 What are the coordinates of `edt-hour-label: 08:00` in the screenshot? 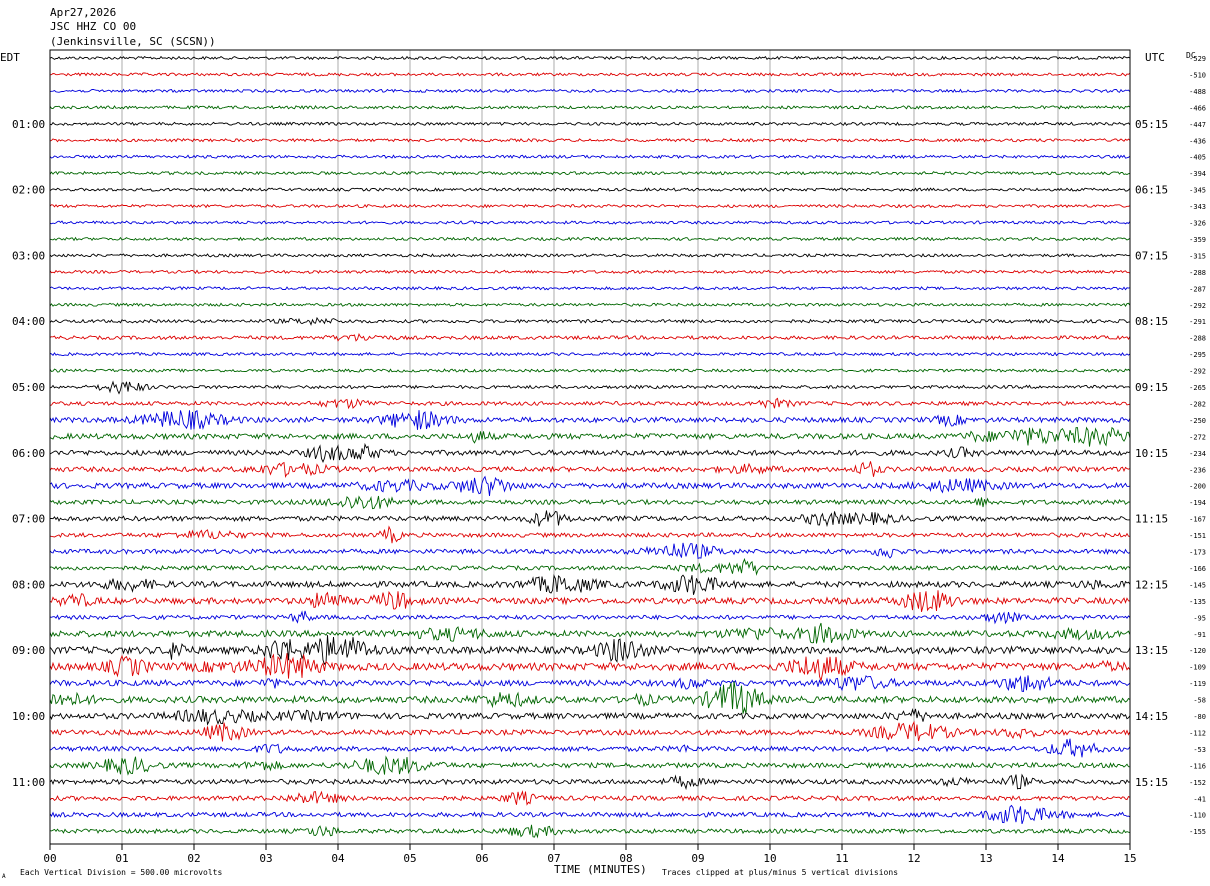 It's located at (28, 584).